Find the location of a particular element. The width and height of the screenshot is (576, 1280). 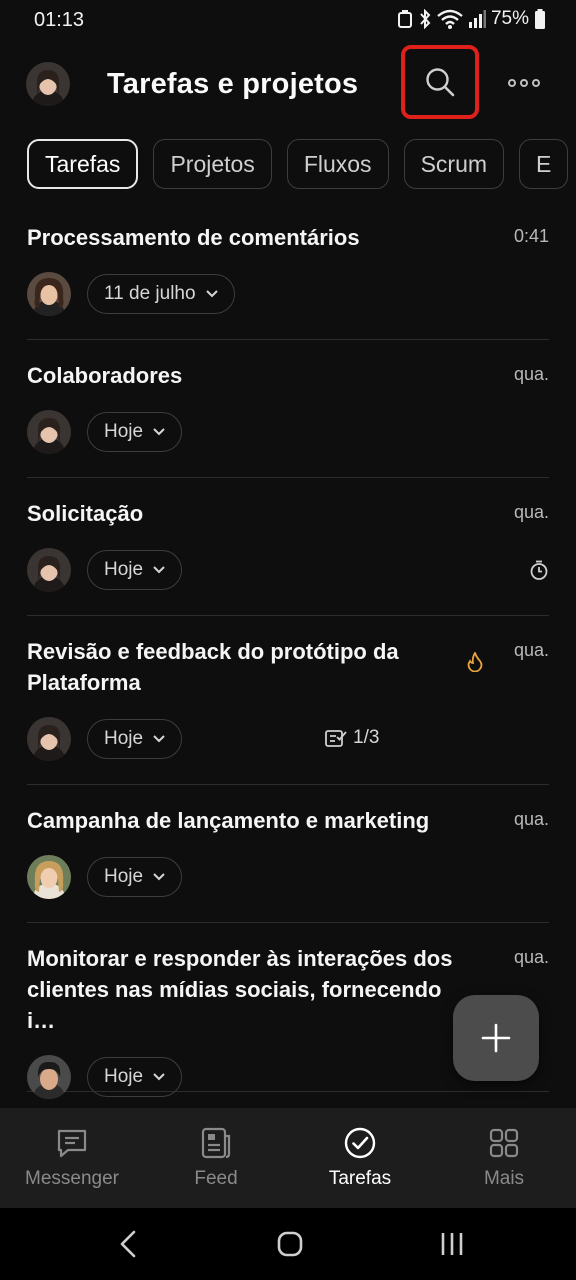

tab-fluxos: Fluxos is located at coordinates (337, 164).